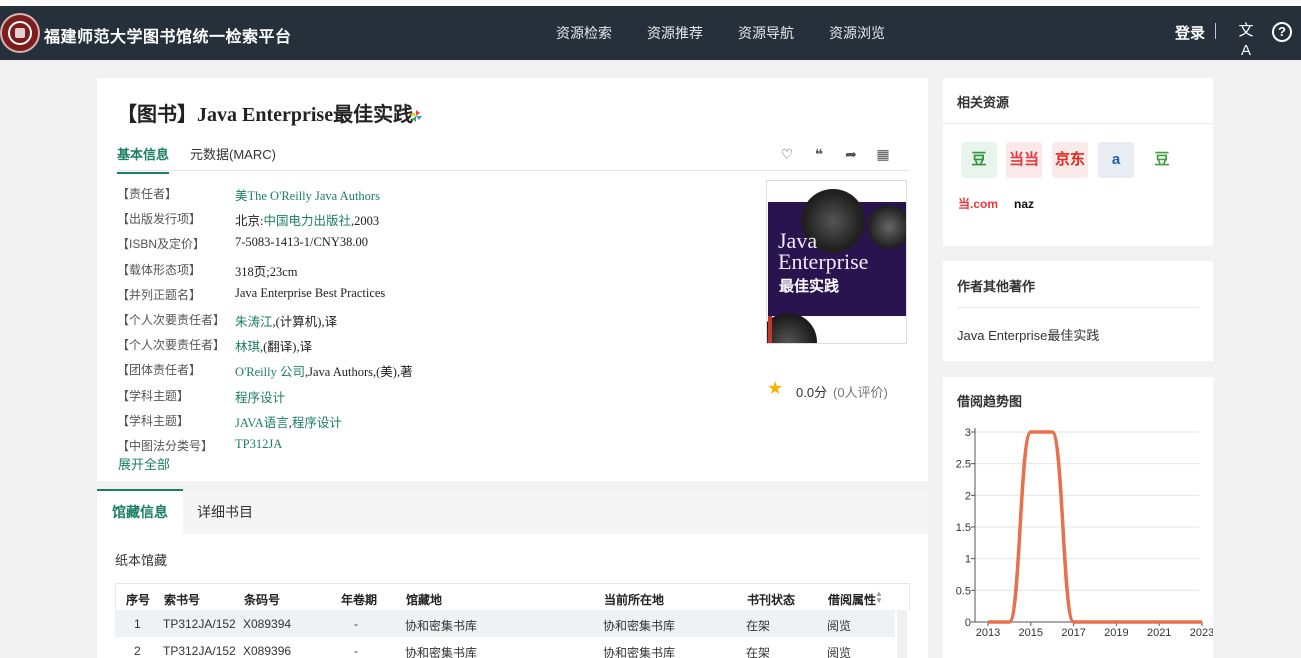 The image size is (1301, 658). What do you see at coordinates (968, 433) in the screenshot?
I see `y-tick-label: 3` at bounding box center [968, 433].